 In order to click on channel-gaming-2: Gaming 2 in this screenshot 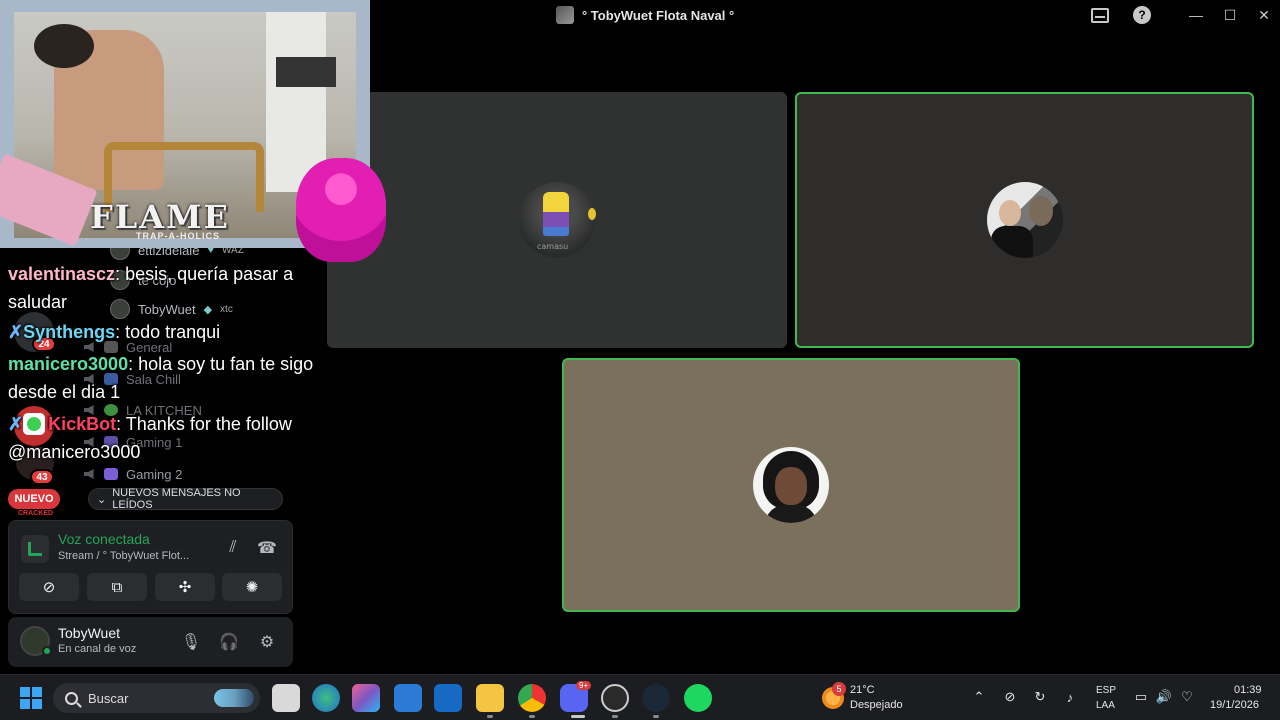, I will do `click(133, 474)`.